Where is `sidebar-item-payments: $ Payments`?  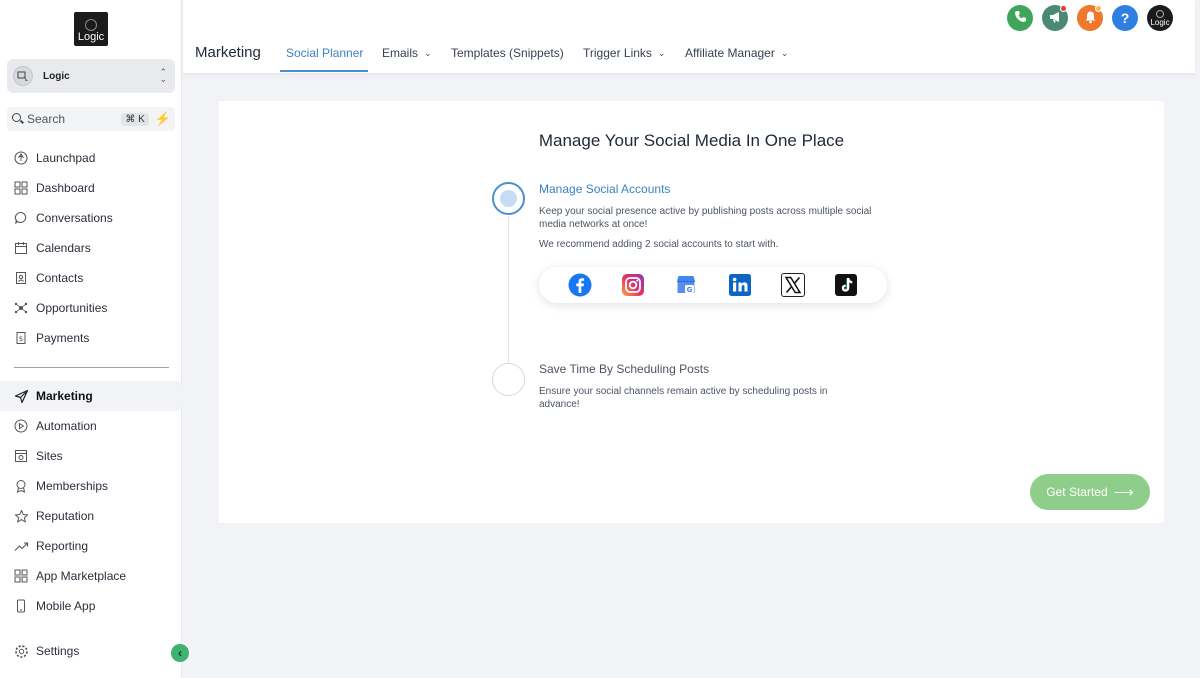
sidebar-item-payments: $ Payments is located at coordinates (91, 338).